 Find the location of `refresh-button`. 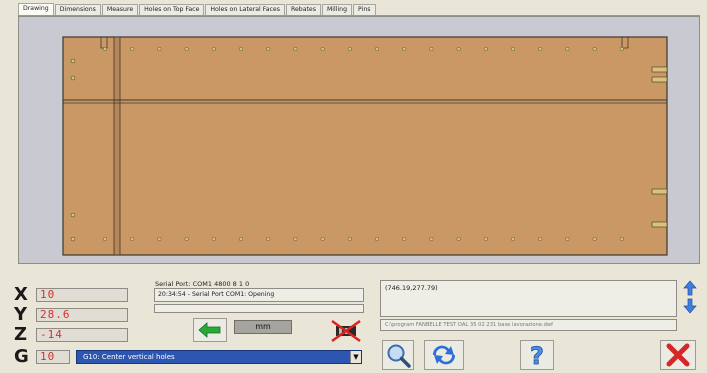

refresh-button is located at coordinates (444, 355).